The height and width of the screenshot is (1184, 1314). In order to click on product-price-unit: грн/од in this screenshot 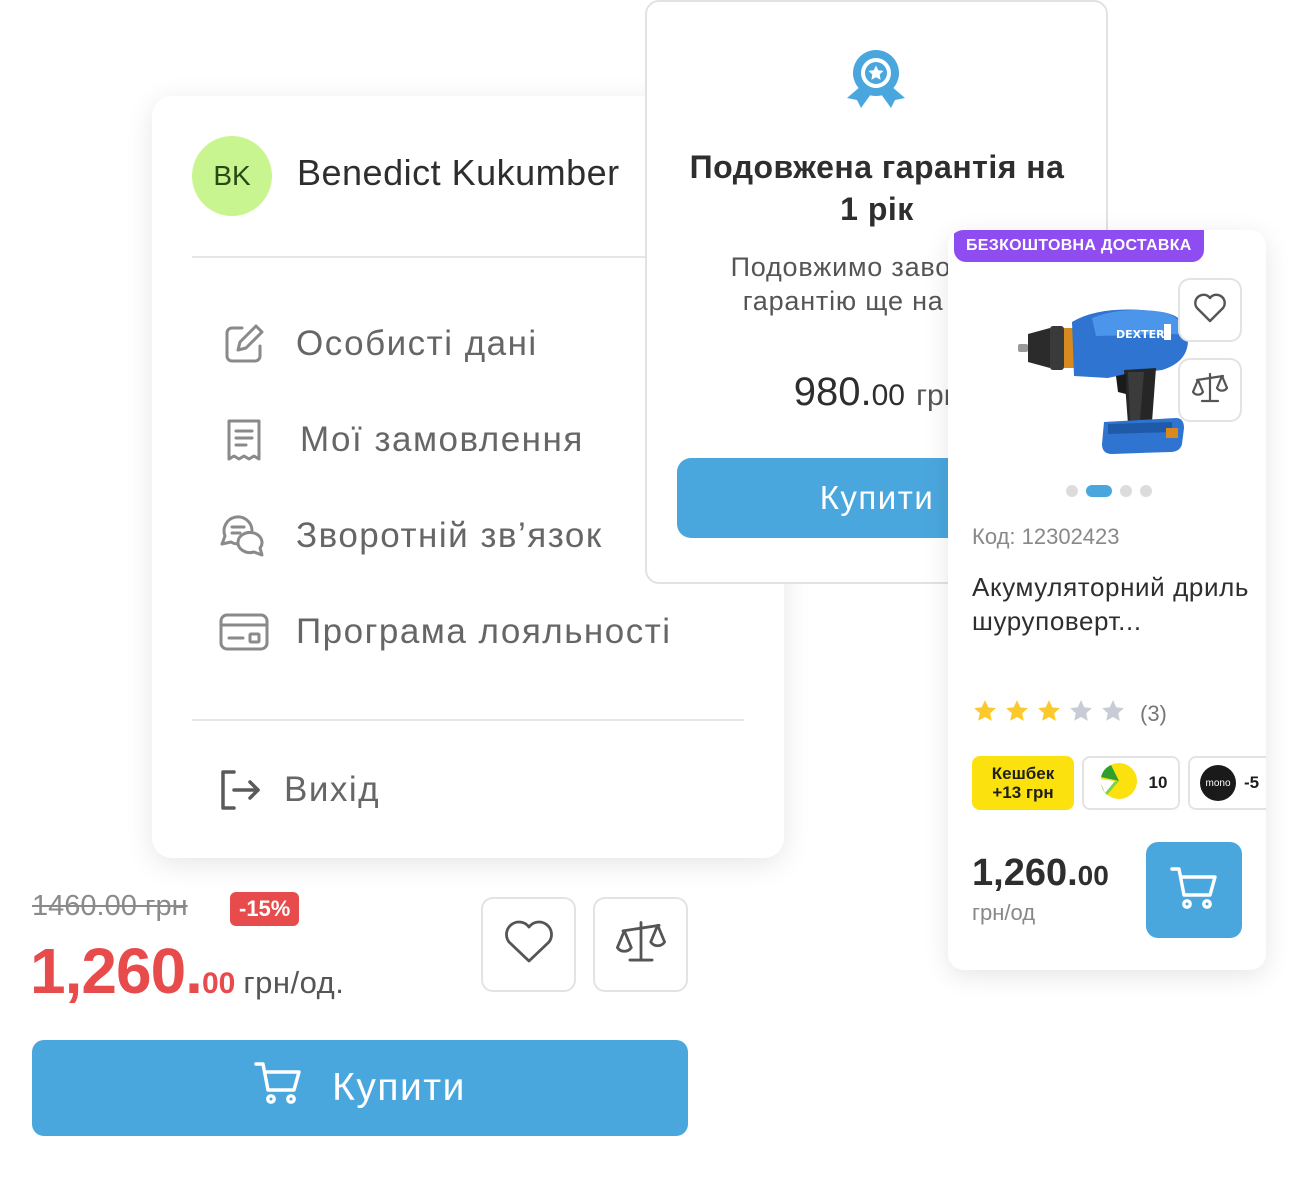, I will do `click(1004, 912)`.